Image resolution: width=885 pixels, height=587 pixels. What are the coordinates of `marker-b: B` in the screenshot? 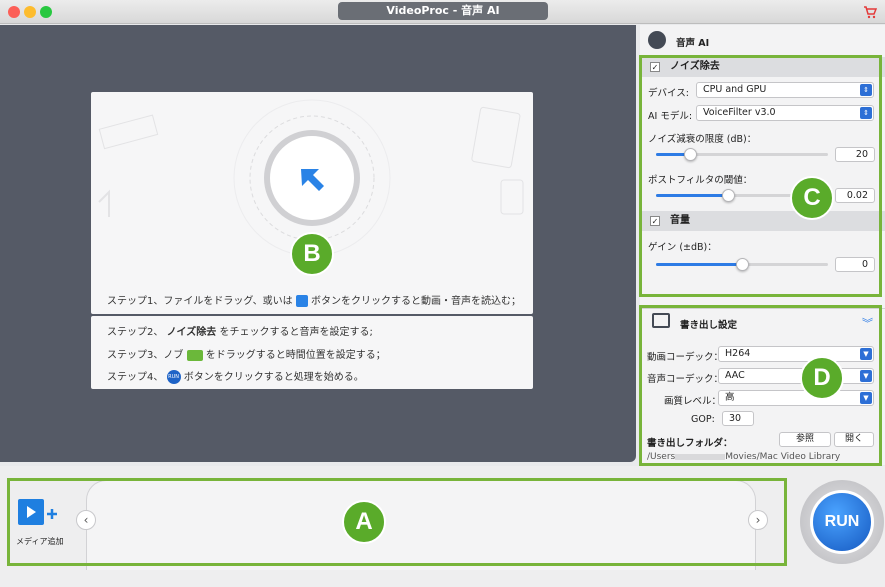 It's located at (312, 254).